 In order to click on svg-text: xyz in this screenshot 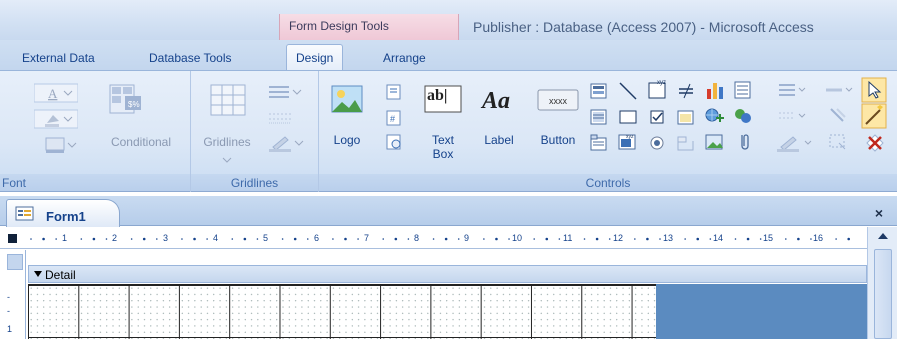, I will do `click(630, 137)`.